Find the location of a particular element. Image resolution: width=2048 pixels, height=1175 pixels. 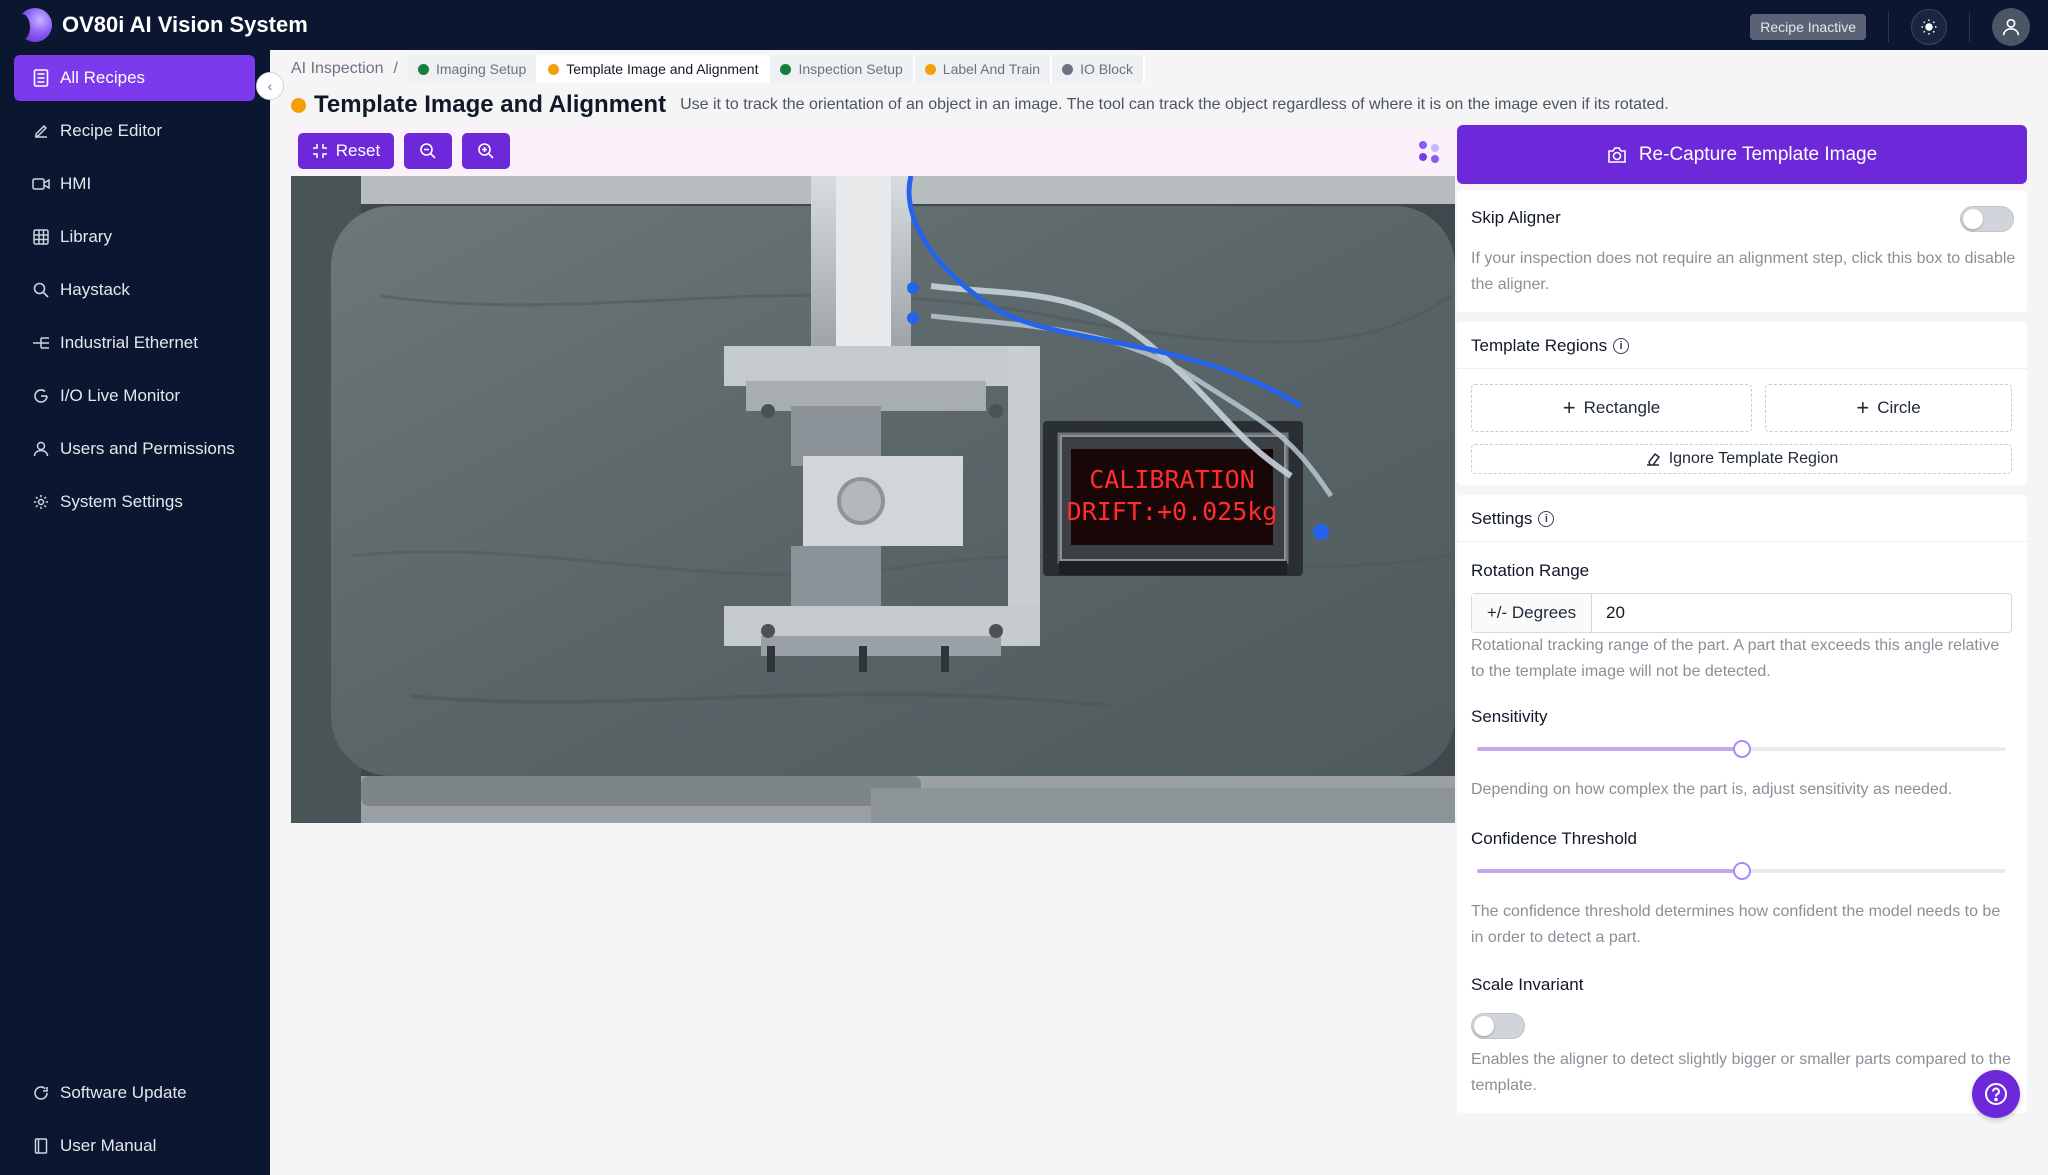

breadcrumb-root: AI Inspection is located at coordinates (337, 69).